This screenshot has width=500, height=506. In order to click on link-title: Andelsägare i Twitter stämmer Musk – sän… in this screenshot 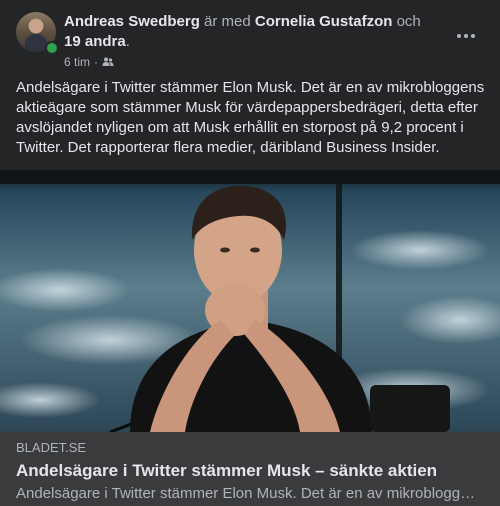, I will do `click(227, 470)`.